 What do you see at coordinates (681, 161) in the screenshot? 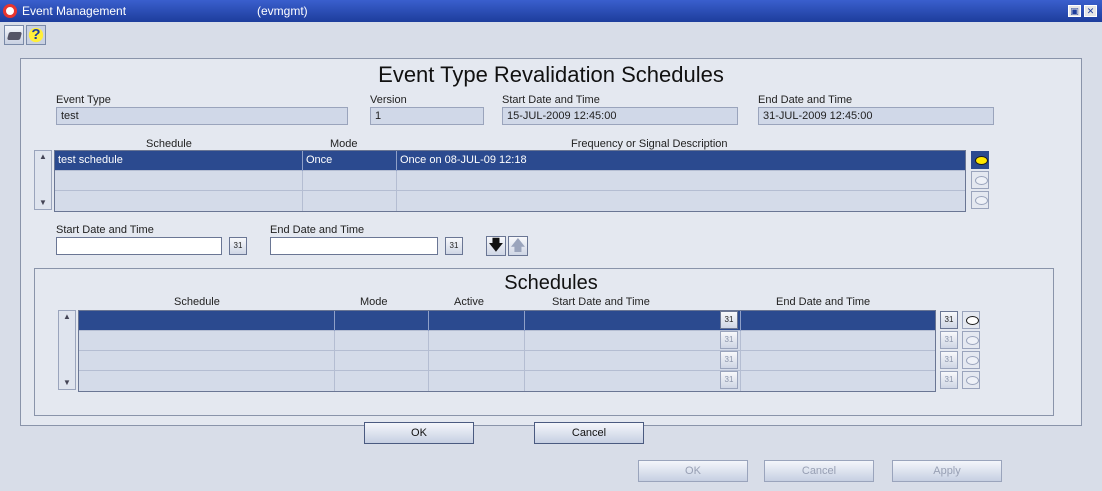
I see `description-cell: Once on 08-JUL-09 12:18` at bounding box center [681, 161].